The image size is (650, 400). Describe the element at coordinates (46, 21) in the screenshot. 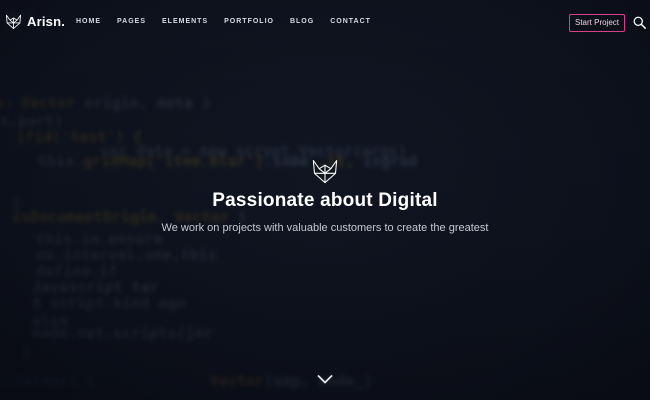

I see `brand-name: Arisn.` at that location.